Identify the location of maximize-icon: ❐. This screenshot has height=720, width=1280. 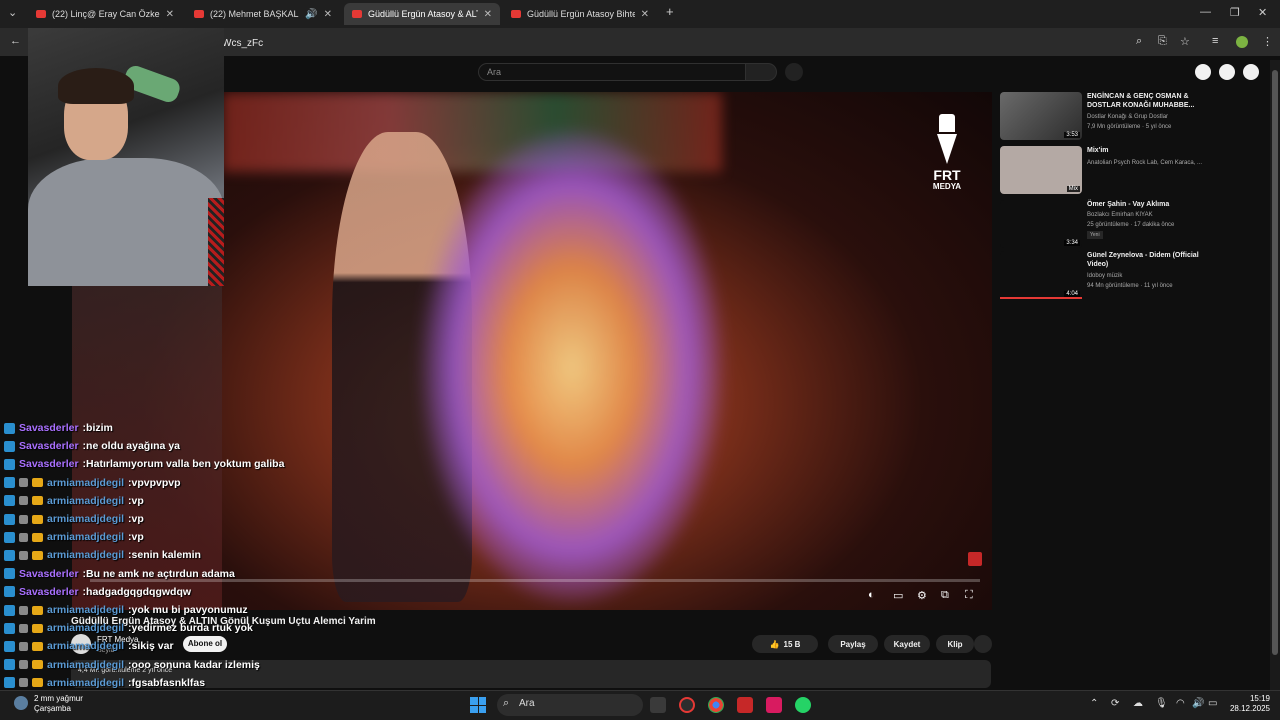
(1235, 12).